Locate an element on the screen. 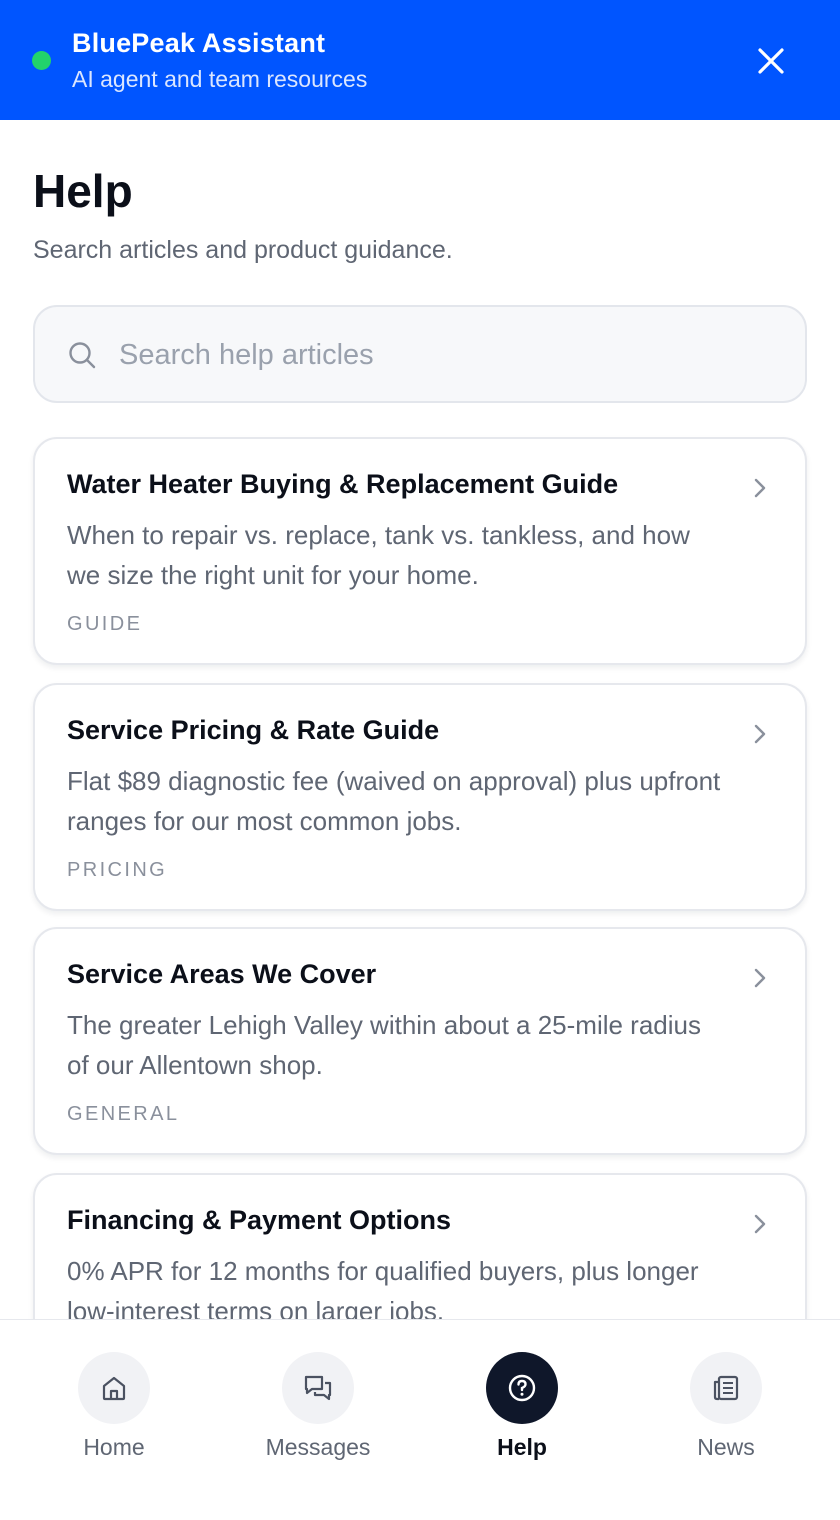  help-icon is located at coordinates (522, 1388).